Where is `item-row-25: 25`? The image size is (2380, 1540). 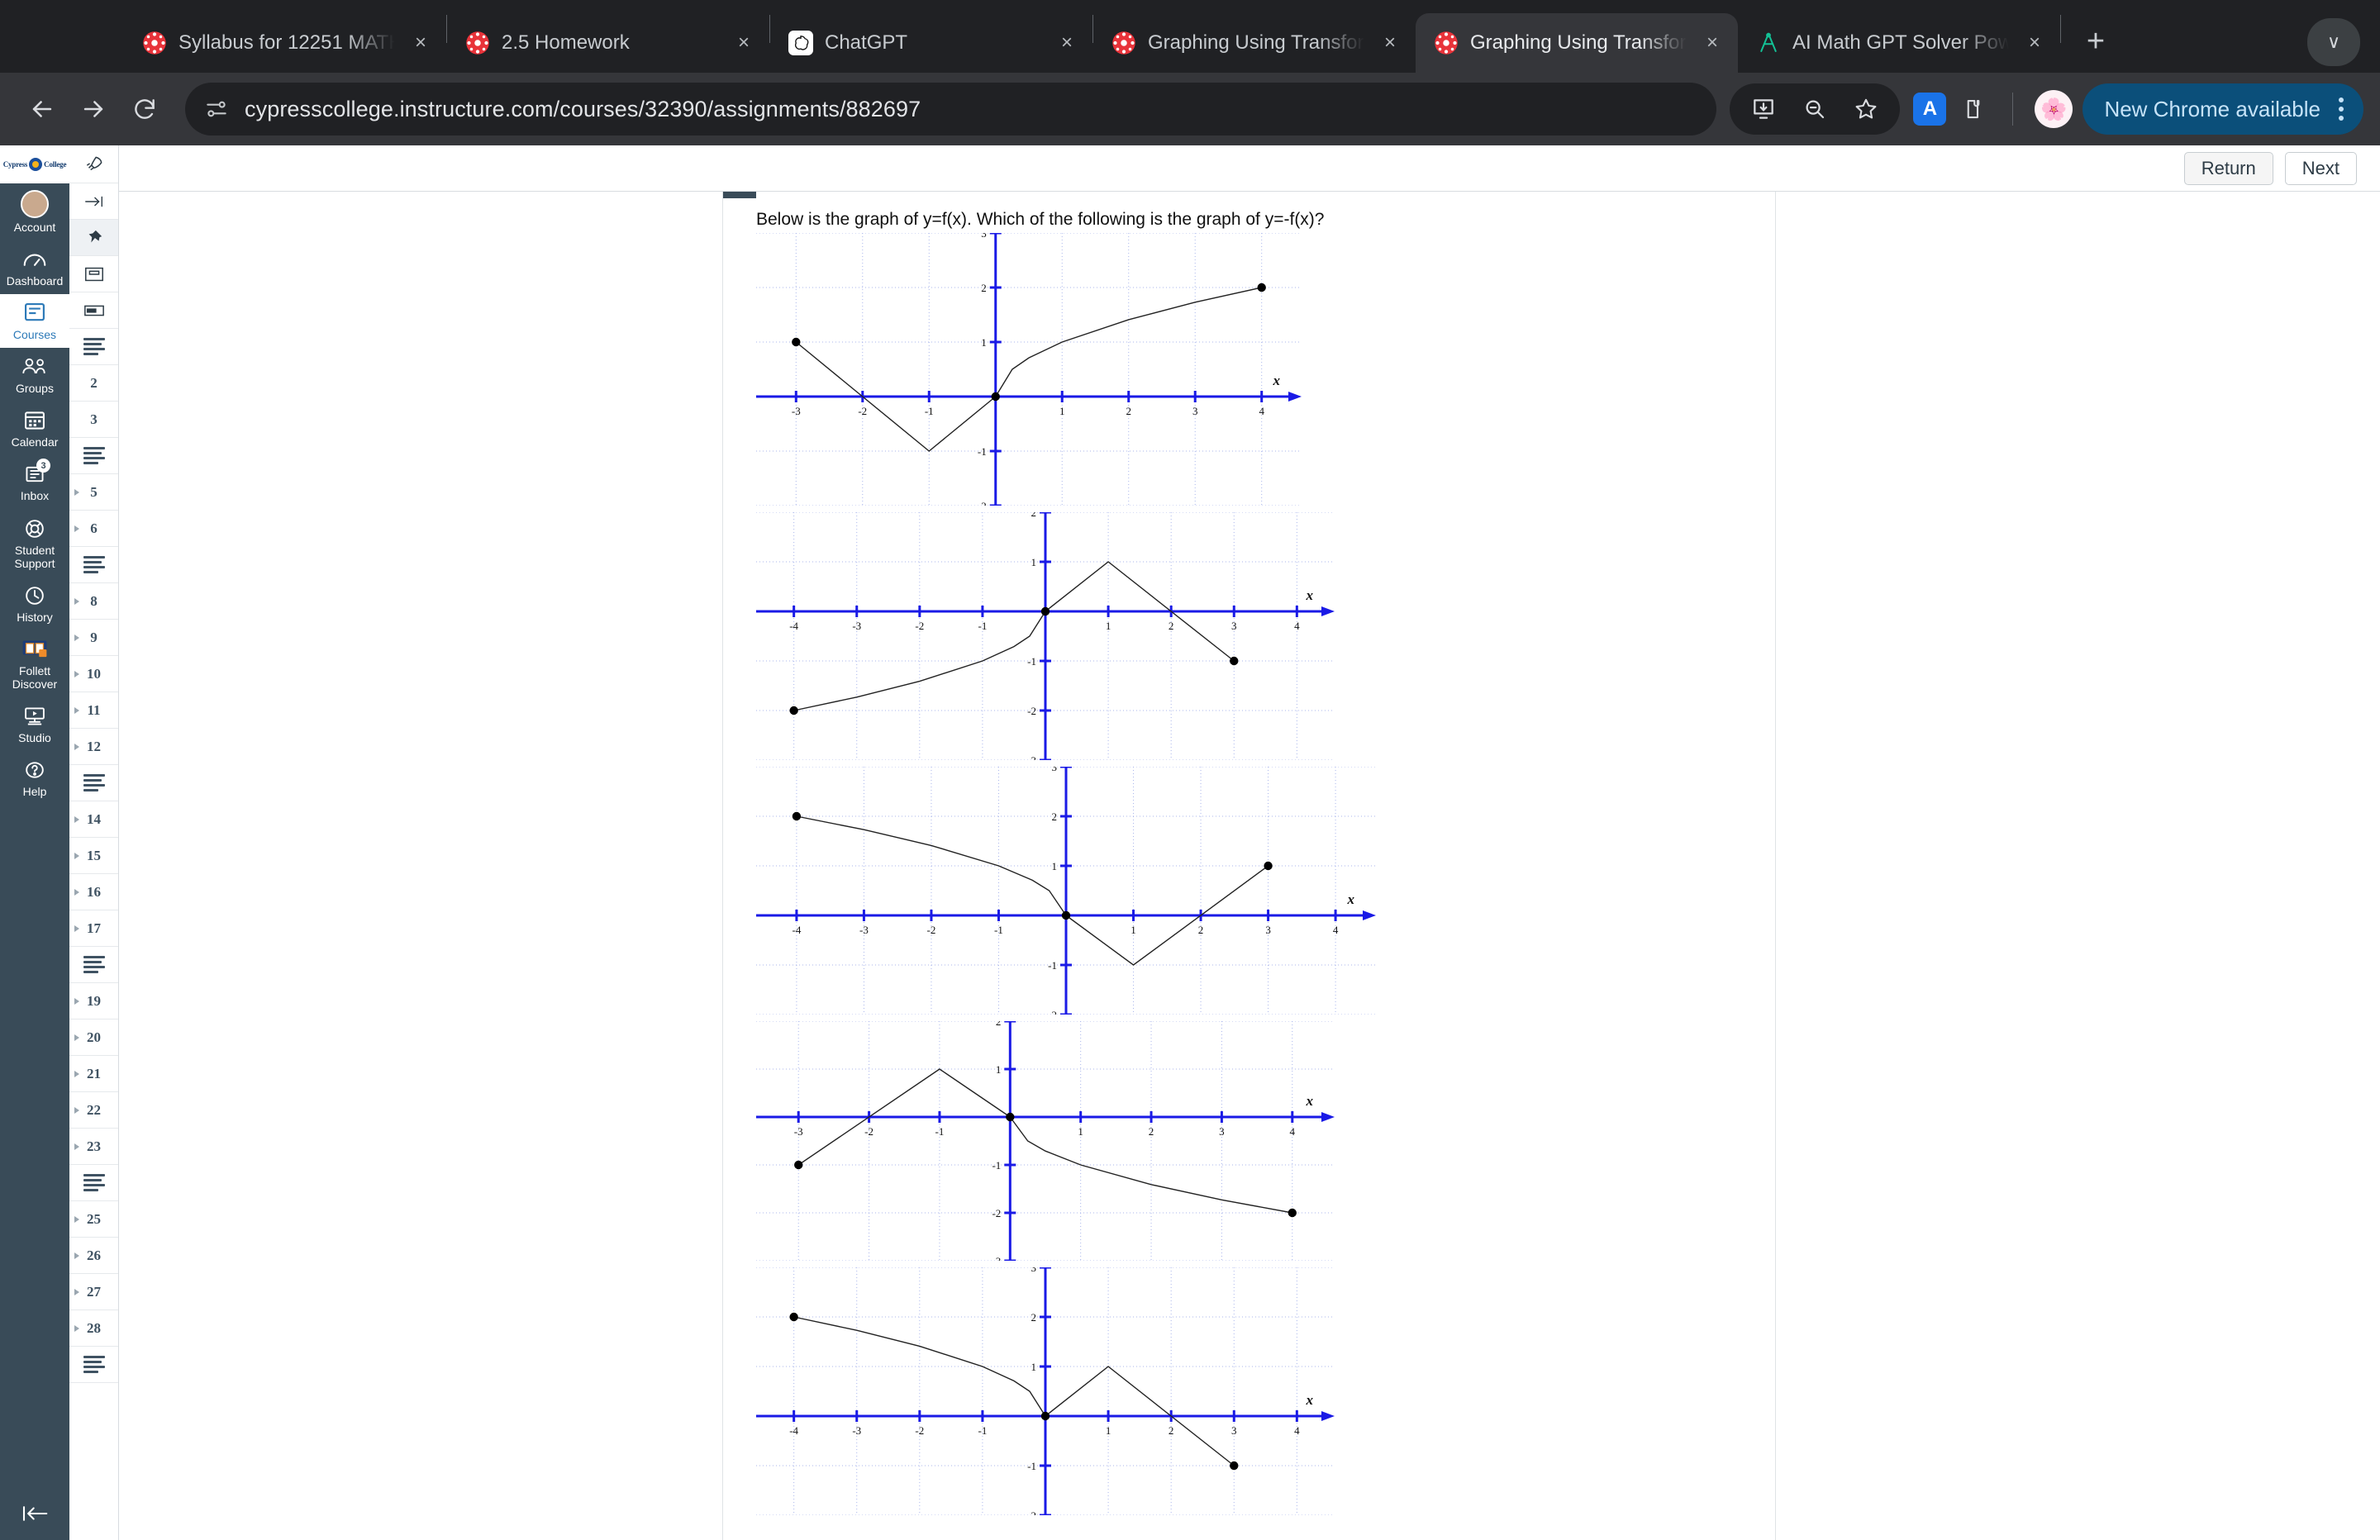 item-row-25: 25 is located at coordinates (93, 1219).